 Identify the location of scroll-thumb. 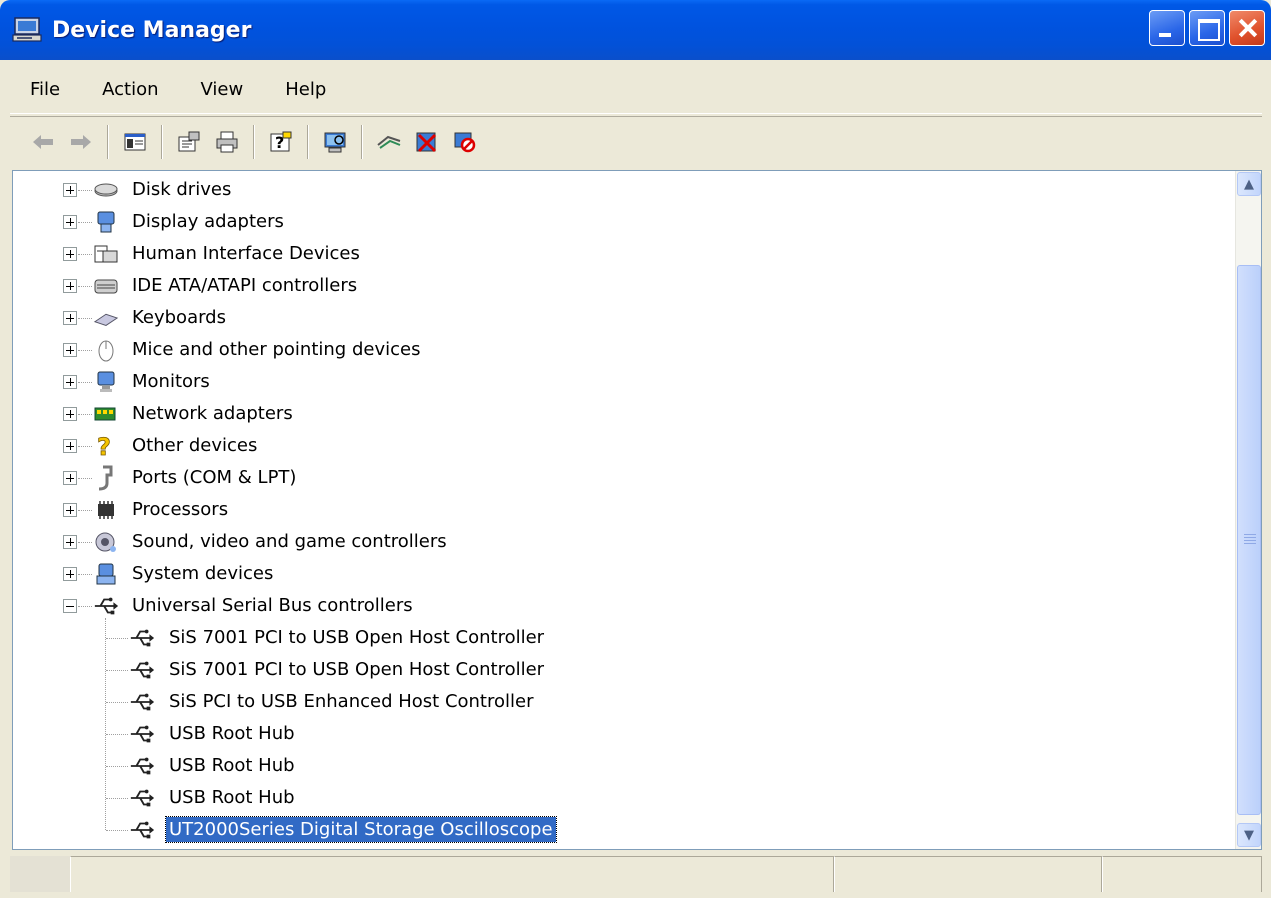
(1249, 540).